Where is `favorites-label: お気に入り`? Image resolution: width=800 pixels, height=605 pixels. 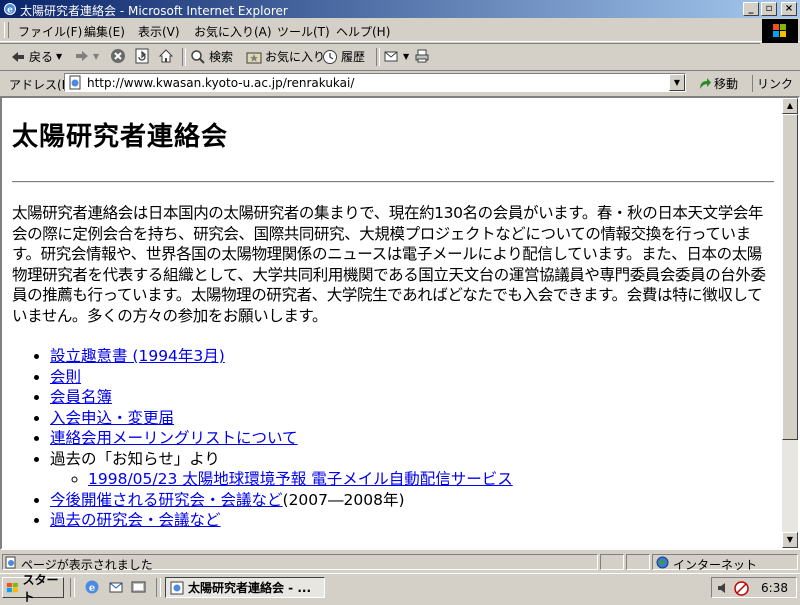
favorites-label: お気に入り is located at coordinates (295, 57).